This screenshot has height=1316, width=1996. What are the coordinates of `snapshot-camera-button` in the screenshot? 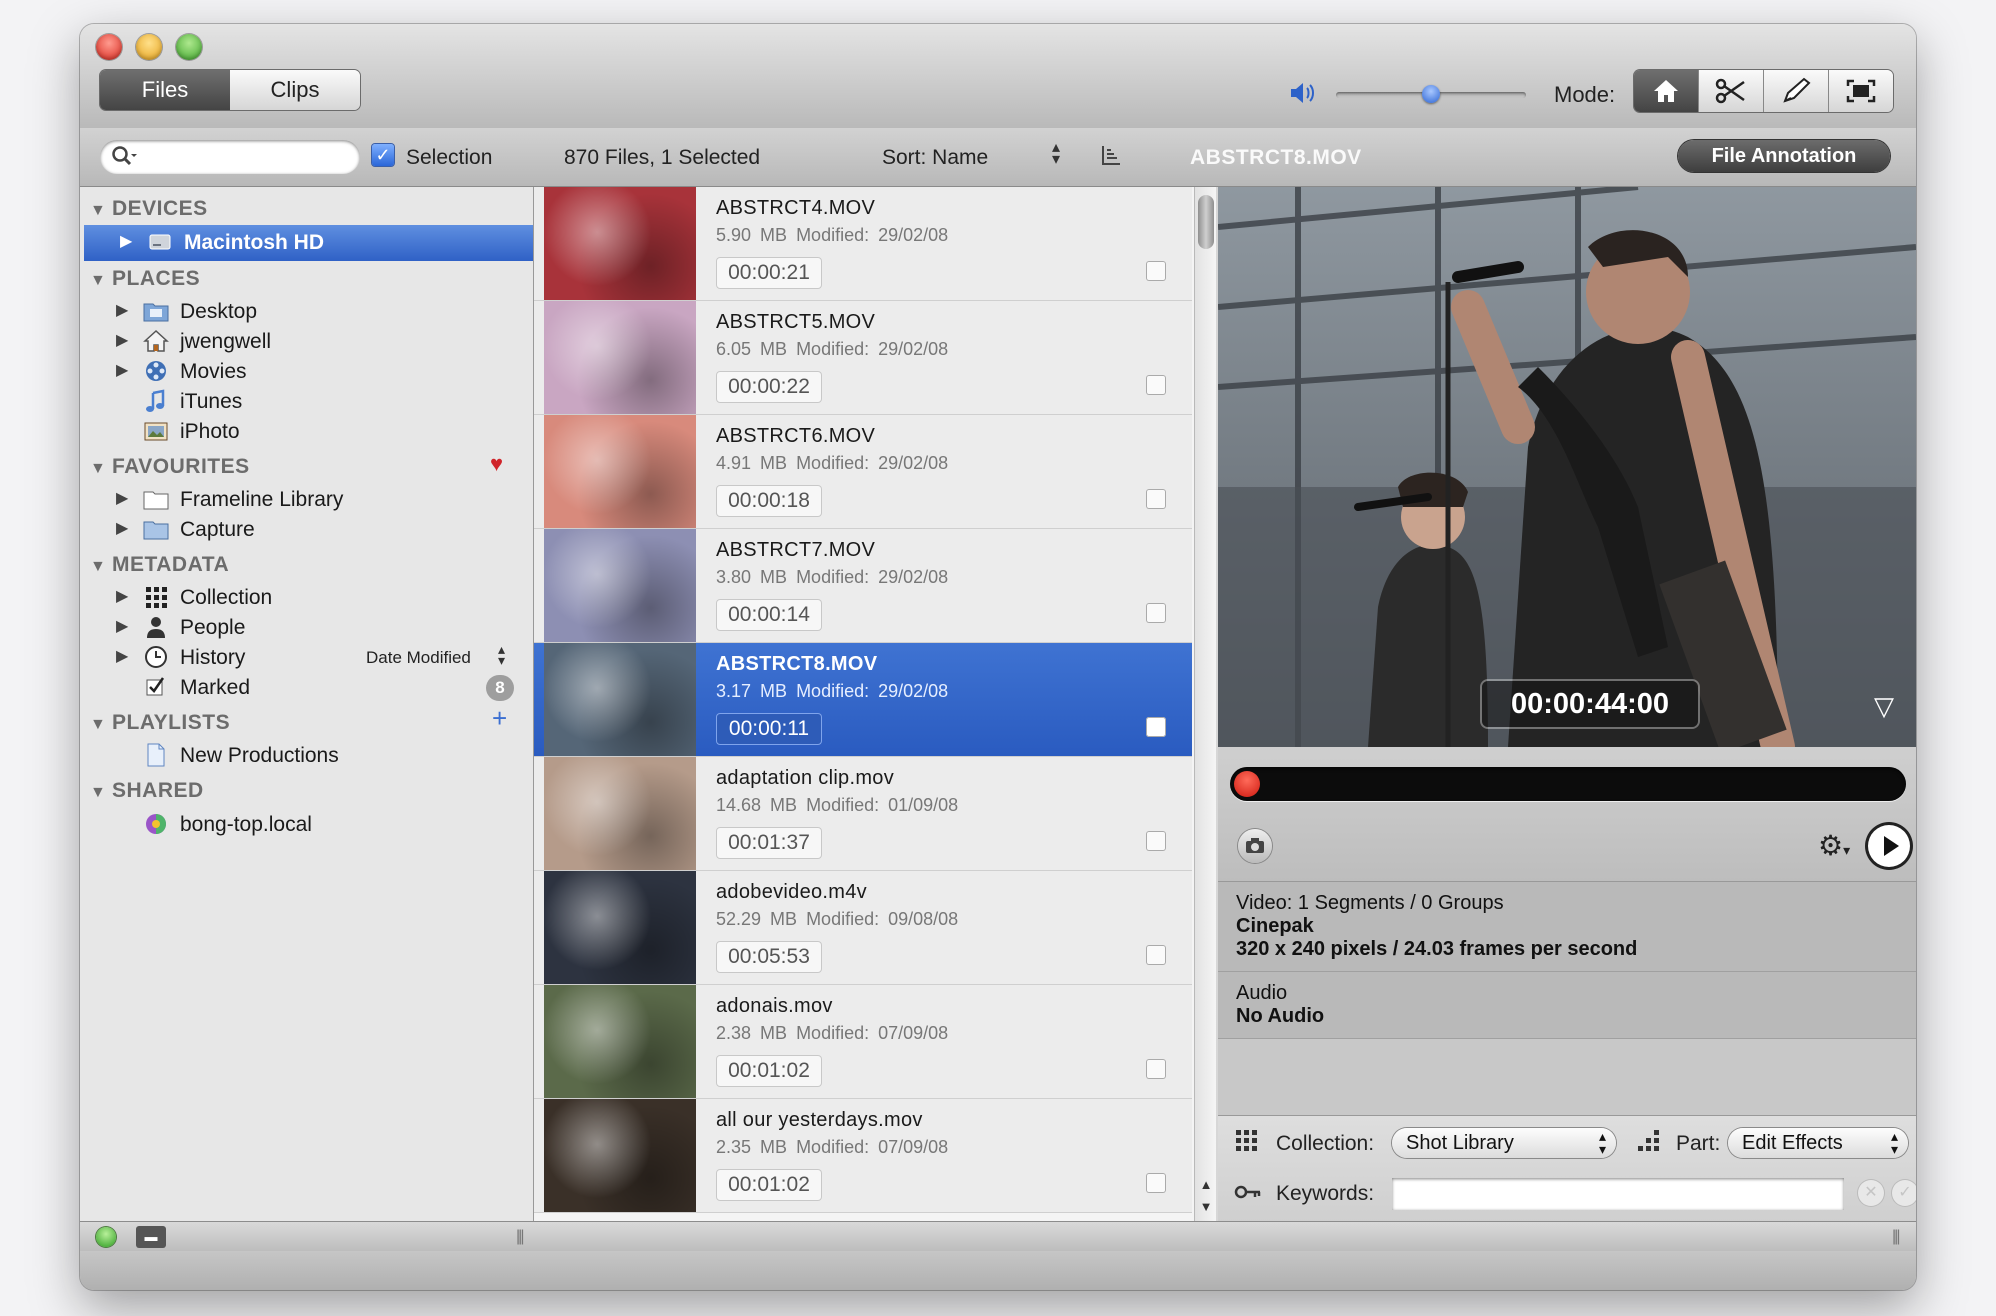 It's located at (1255, 846).